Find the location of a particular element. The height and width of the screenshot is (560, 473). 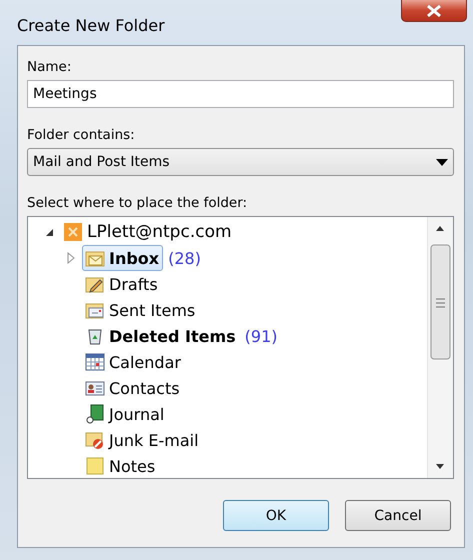

sticky-note-icon is located at coordinates (95, 466).